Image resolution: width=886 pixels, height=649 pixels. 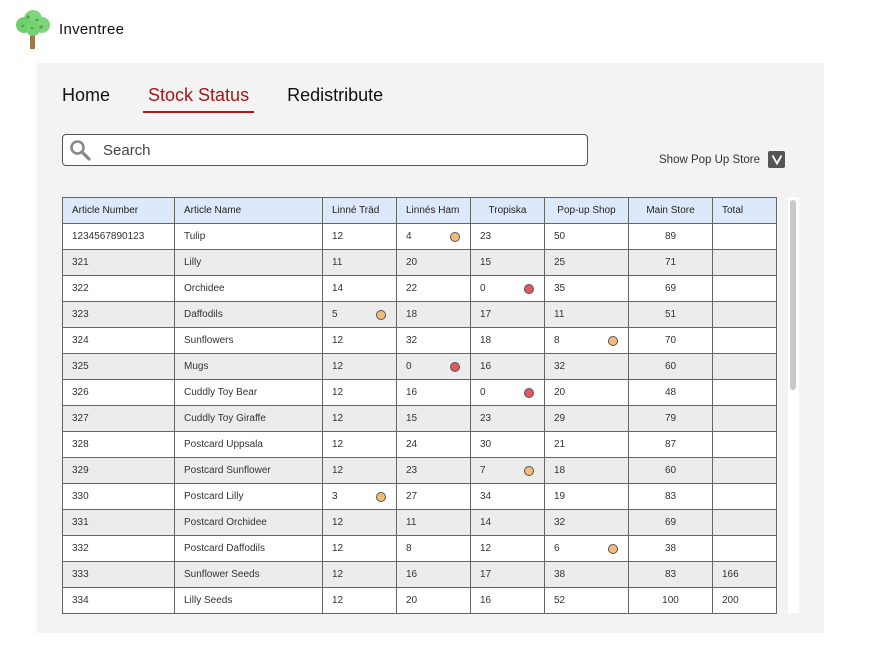 What do you see at coordinates (80, 444) in the screenshot?
I see `cell-value: 328` at bounding box center [80, 444].